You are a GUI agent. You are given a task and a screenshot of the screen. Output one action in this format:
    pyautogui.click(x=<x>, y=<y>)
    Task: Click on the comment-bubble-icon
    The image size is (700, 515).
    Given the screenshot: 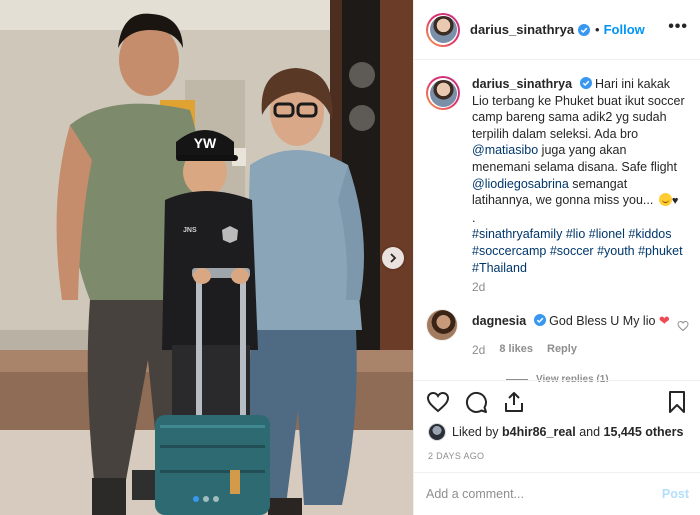 What is the action you would take?
    pyautogui.click(x=476, y=402)
    